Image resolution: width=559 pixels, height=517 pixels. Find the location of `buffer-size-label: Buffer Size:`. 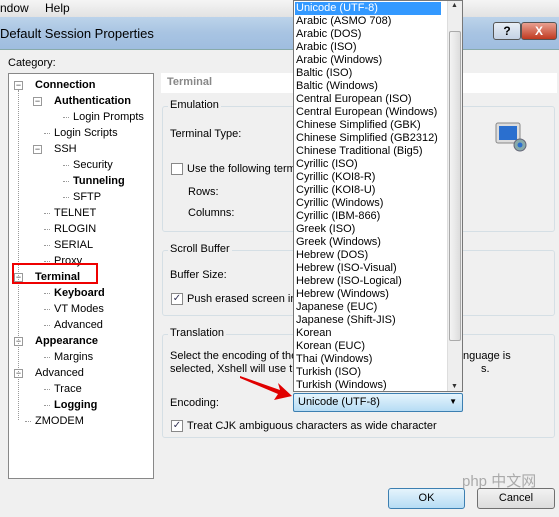

buffer-size-label: Buffer Size: is located at coordinates (198, 275).